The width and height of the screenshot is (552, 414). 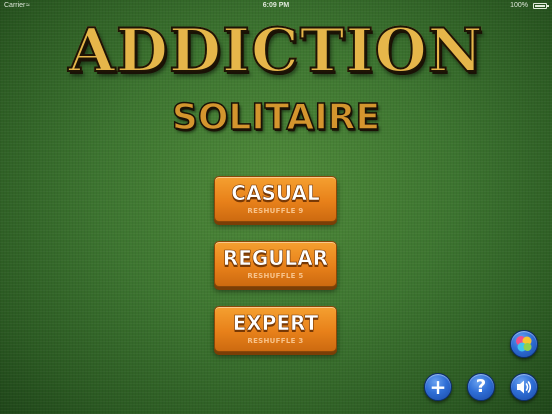 What do you see at coordinates (276, 117) in the screenshot?
I see `game-subtitle: SOLITAIRE` at bounding box center [276, 117].